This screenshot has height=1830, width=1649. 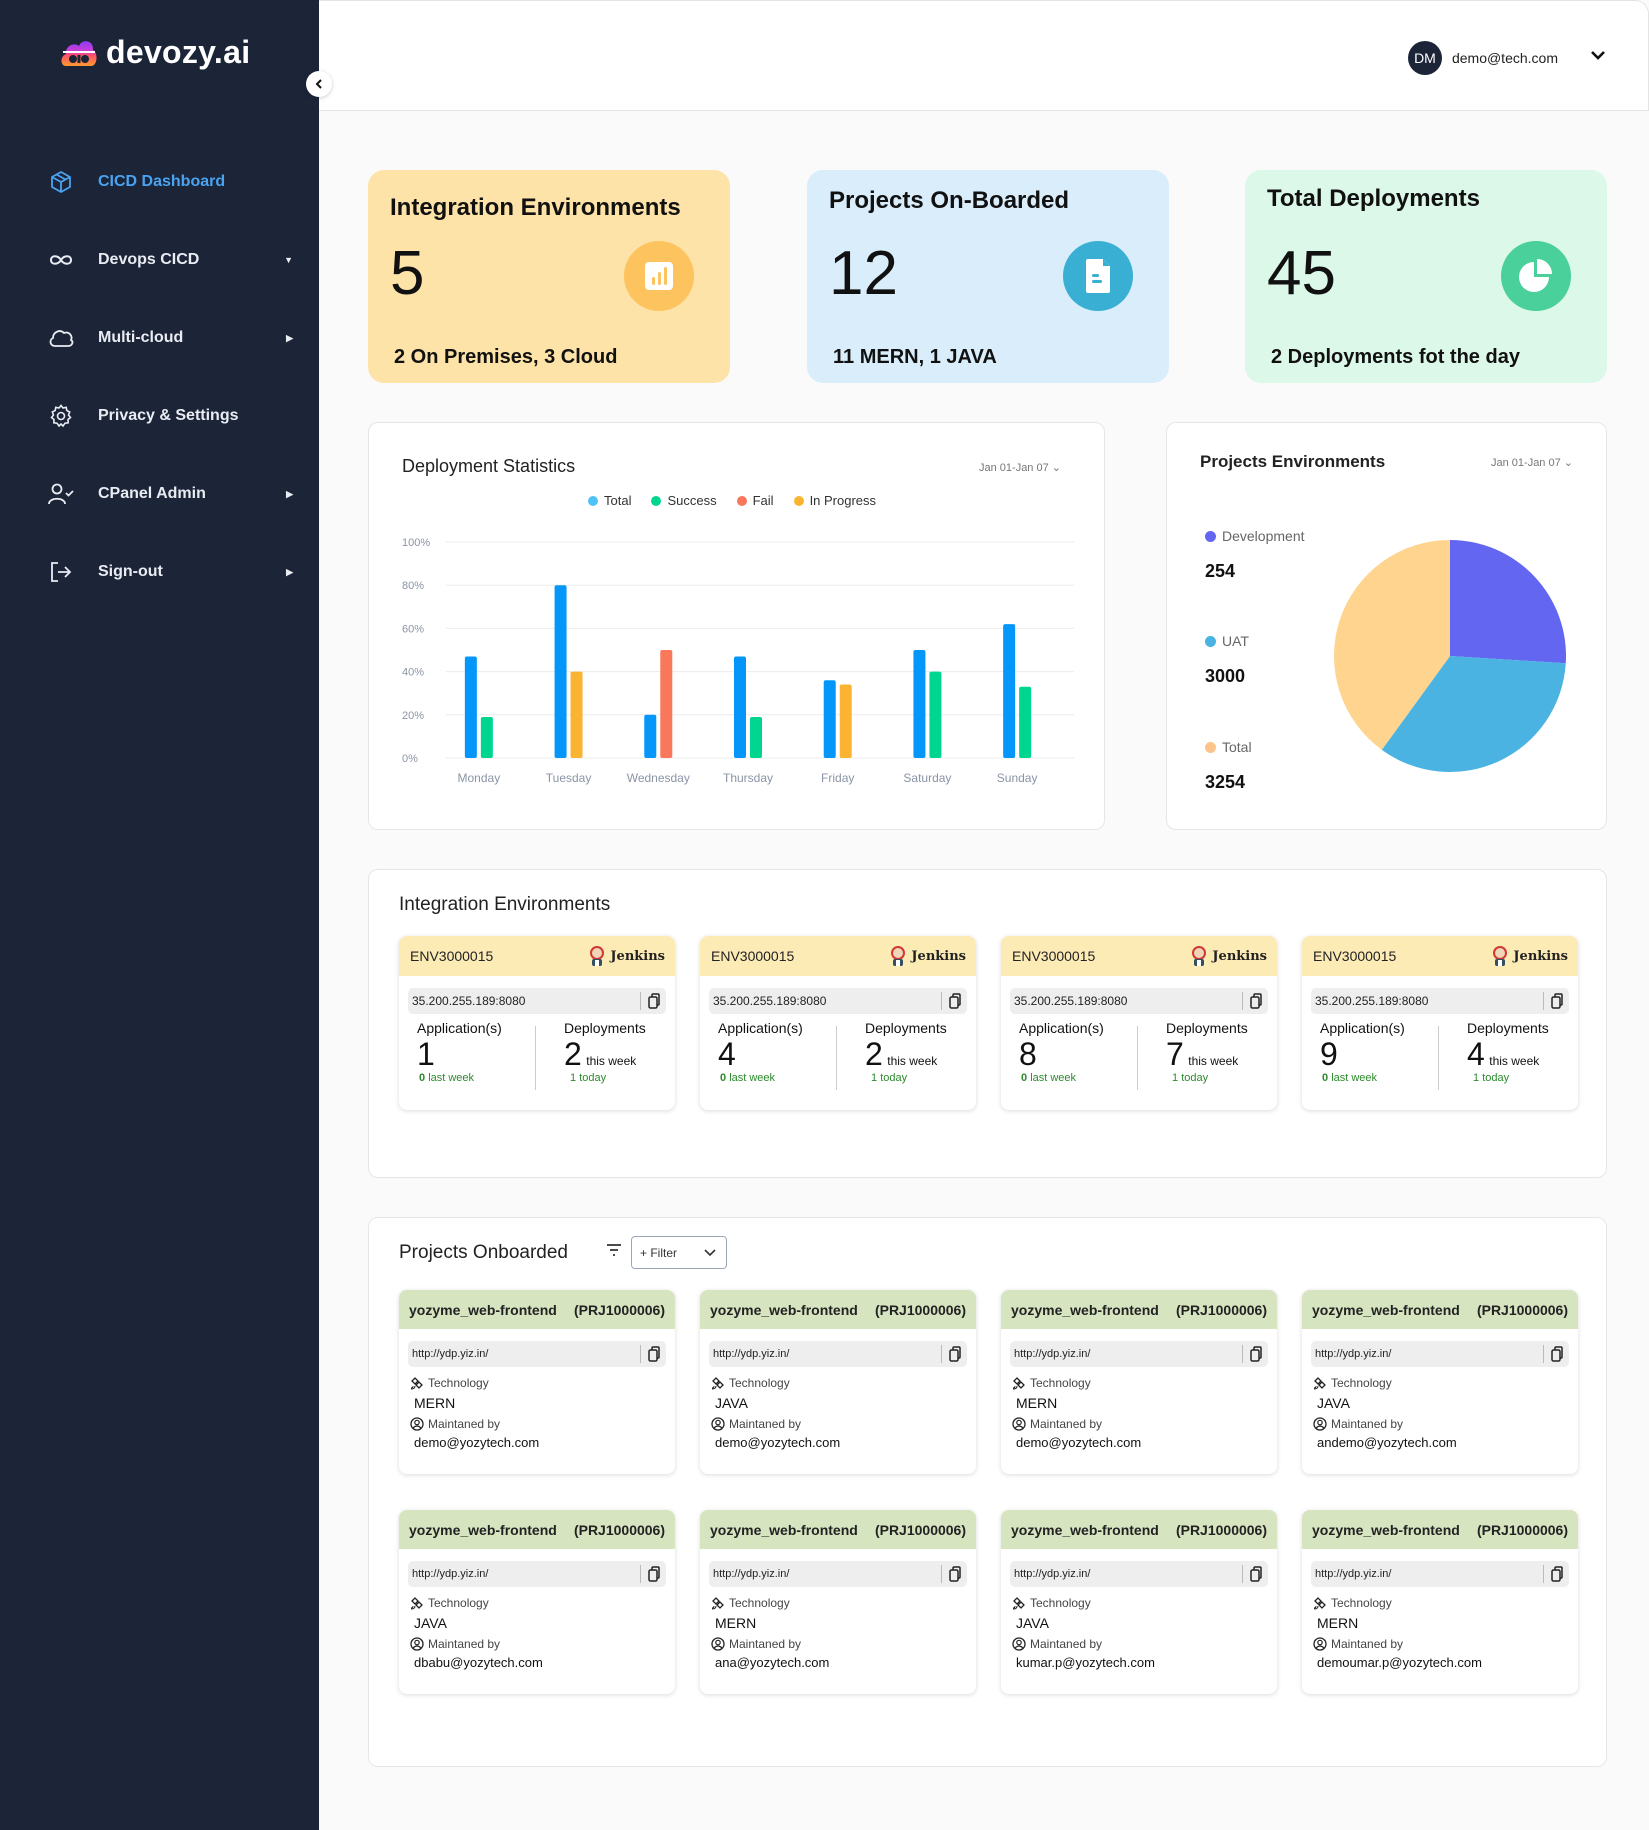 I want to click on this-week-label: this week, so click(x=1213, y=1061).